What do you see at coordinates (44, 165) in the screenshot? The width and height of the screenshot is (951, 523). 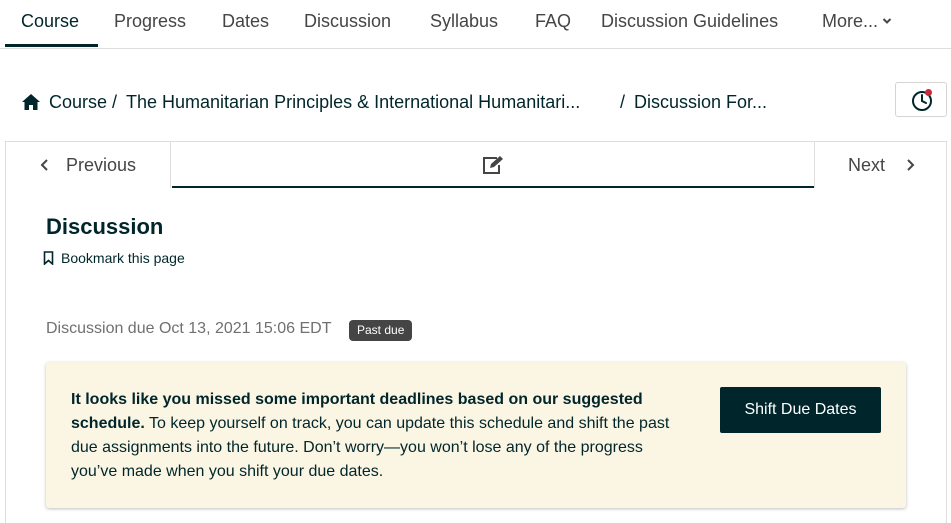 I see `chevron-left-icon` at bounding box center [44, 165].